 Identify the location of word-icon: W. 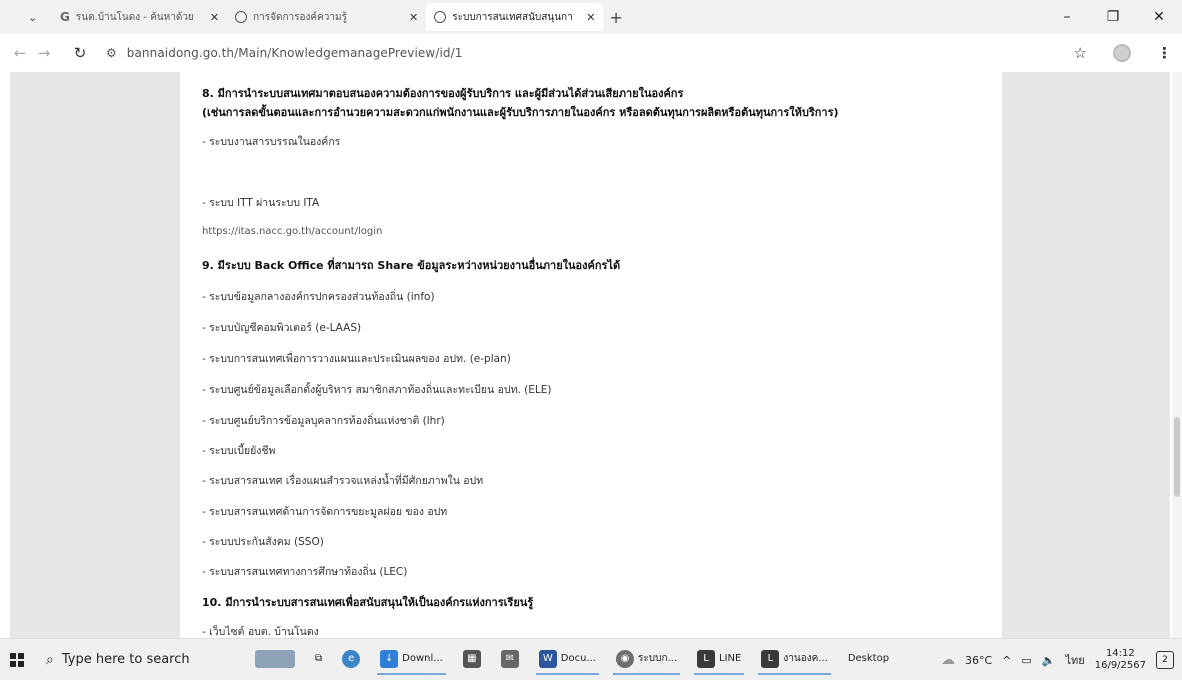
(547, 658).